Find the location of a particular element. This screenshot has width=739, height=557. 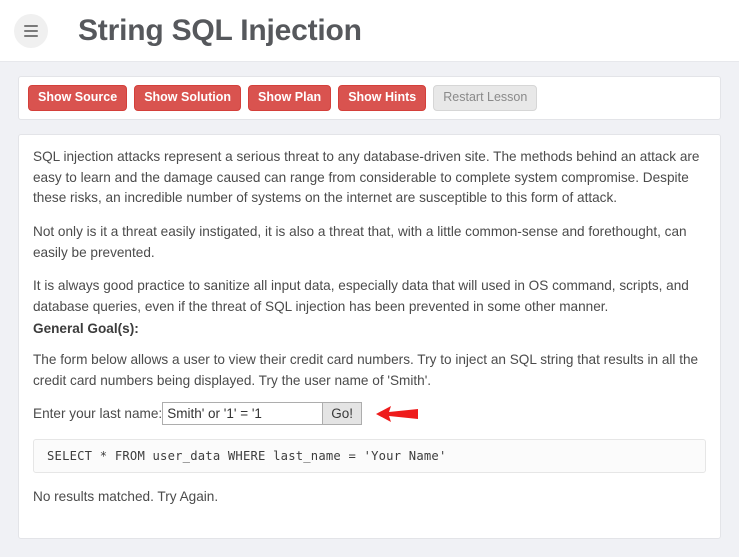

last-name-form: Enter your last name: Go! is located at coordinates (369, 414).